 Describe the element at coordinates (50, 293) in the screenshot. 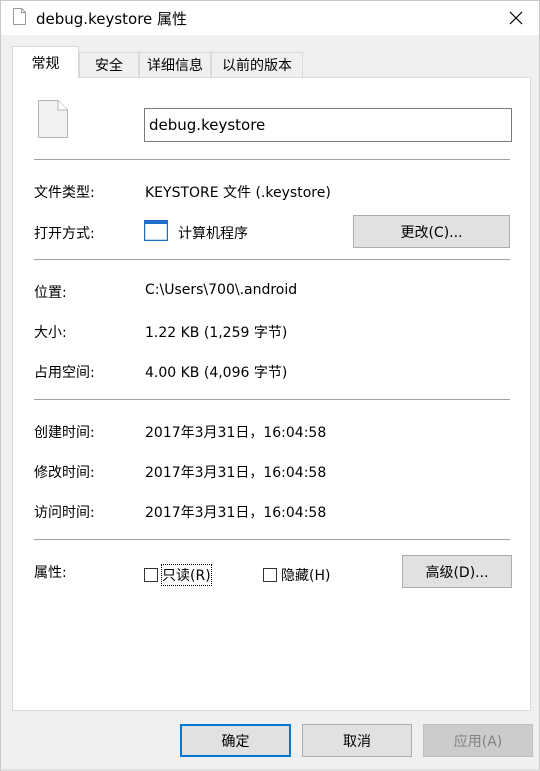

I see `location-label: 位置:` at that location.